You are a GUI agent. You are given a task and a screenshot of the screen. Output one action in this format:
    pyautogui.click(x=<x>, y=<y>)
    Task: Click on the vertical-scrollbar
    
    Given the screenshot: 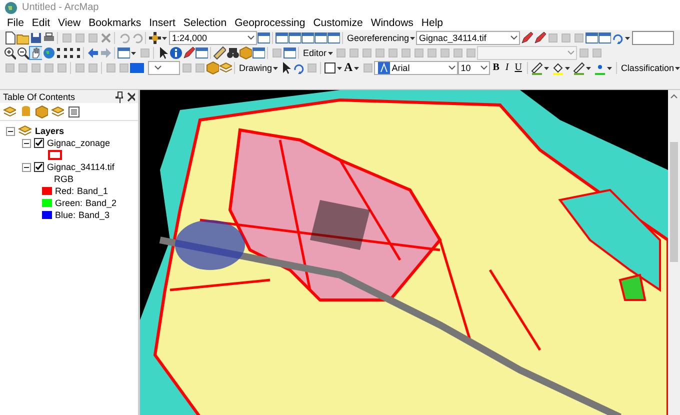 What is the action you would take?
    pyautogui.click(x=674, y=252)
    